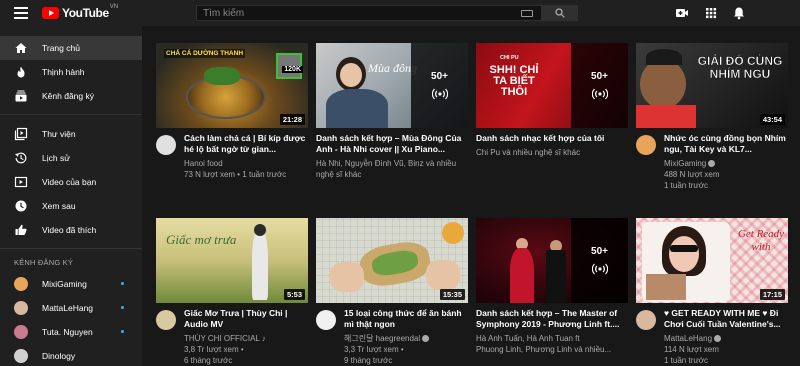  I want to click on sidebar-item-your-videos: Video của bạn, so click(71, 182).